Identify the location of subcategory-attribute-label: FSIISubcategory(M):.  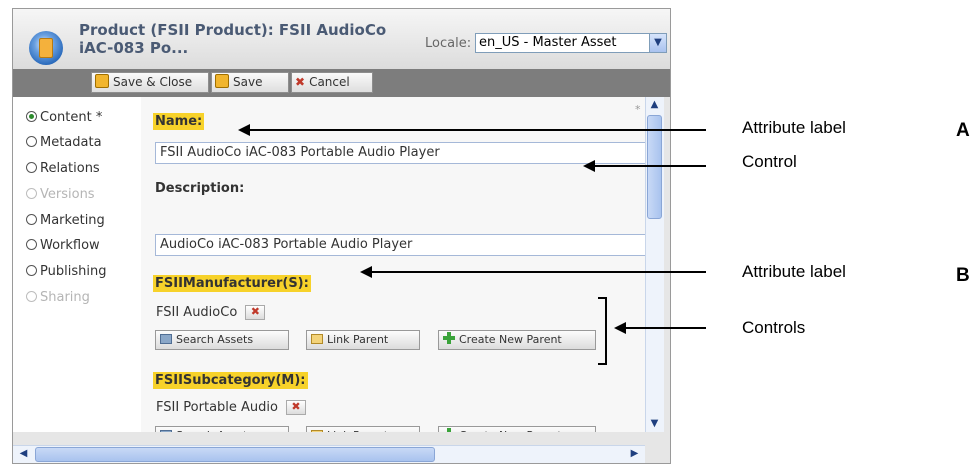
(230, 380).